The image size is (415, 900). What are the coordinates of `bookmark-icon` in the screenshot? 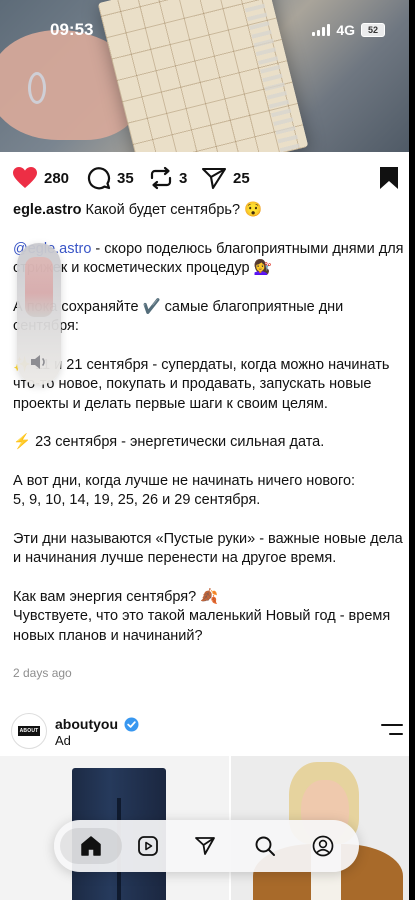 It's located at (389, 178).